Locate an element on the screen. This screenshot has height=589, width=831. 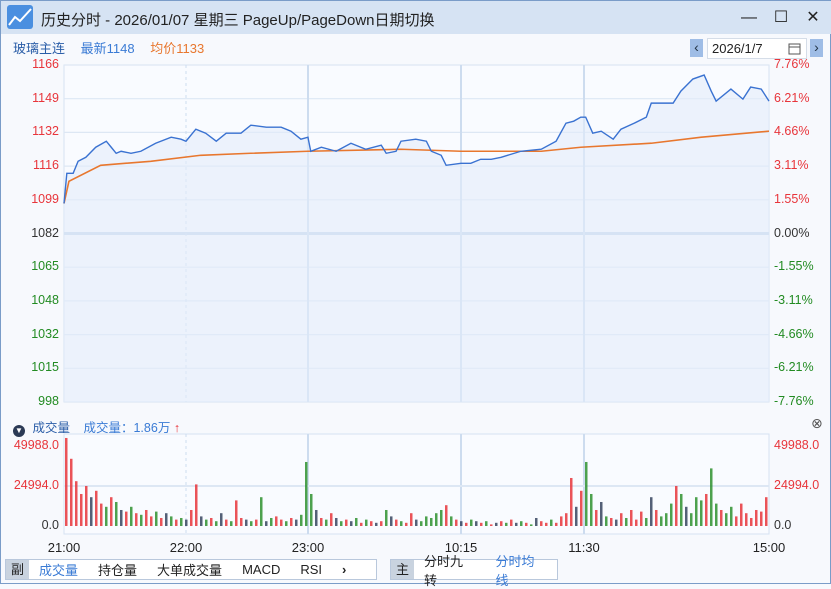
tab-large-volume: 大单成交量 is located at coordinates (189, 569).